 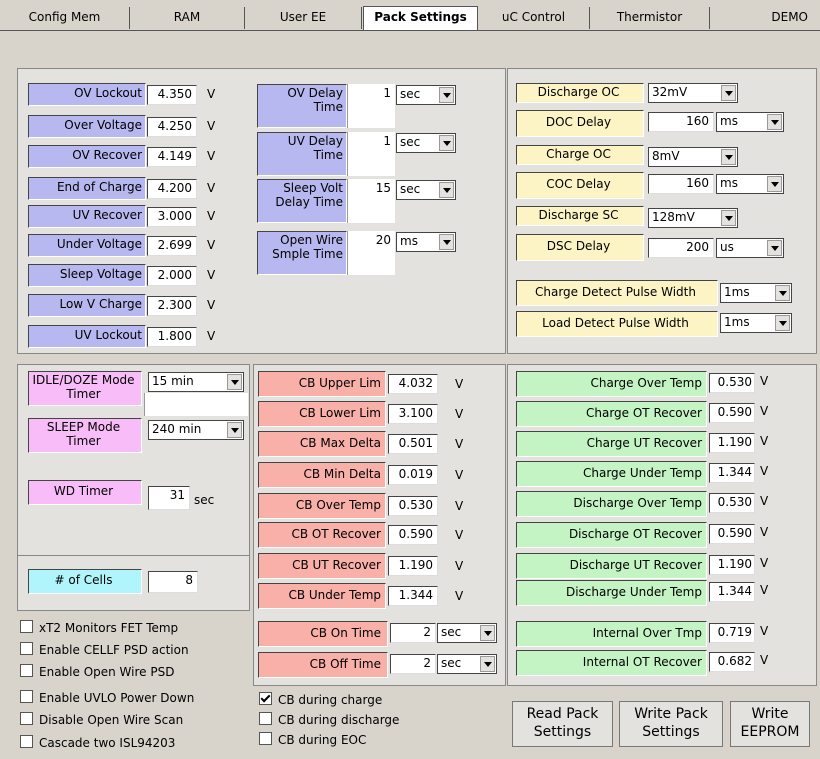 What do you see at coordinates (413, 535) in the screenshot?
I see `cb-value-field: 0.590` at bounding box center [413, 535].